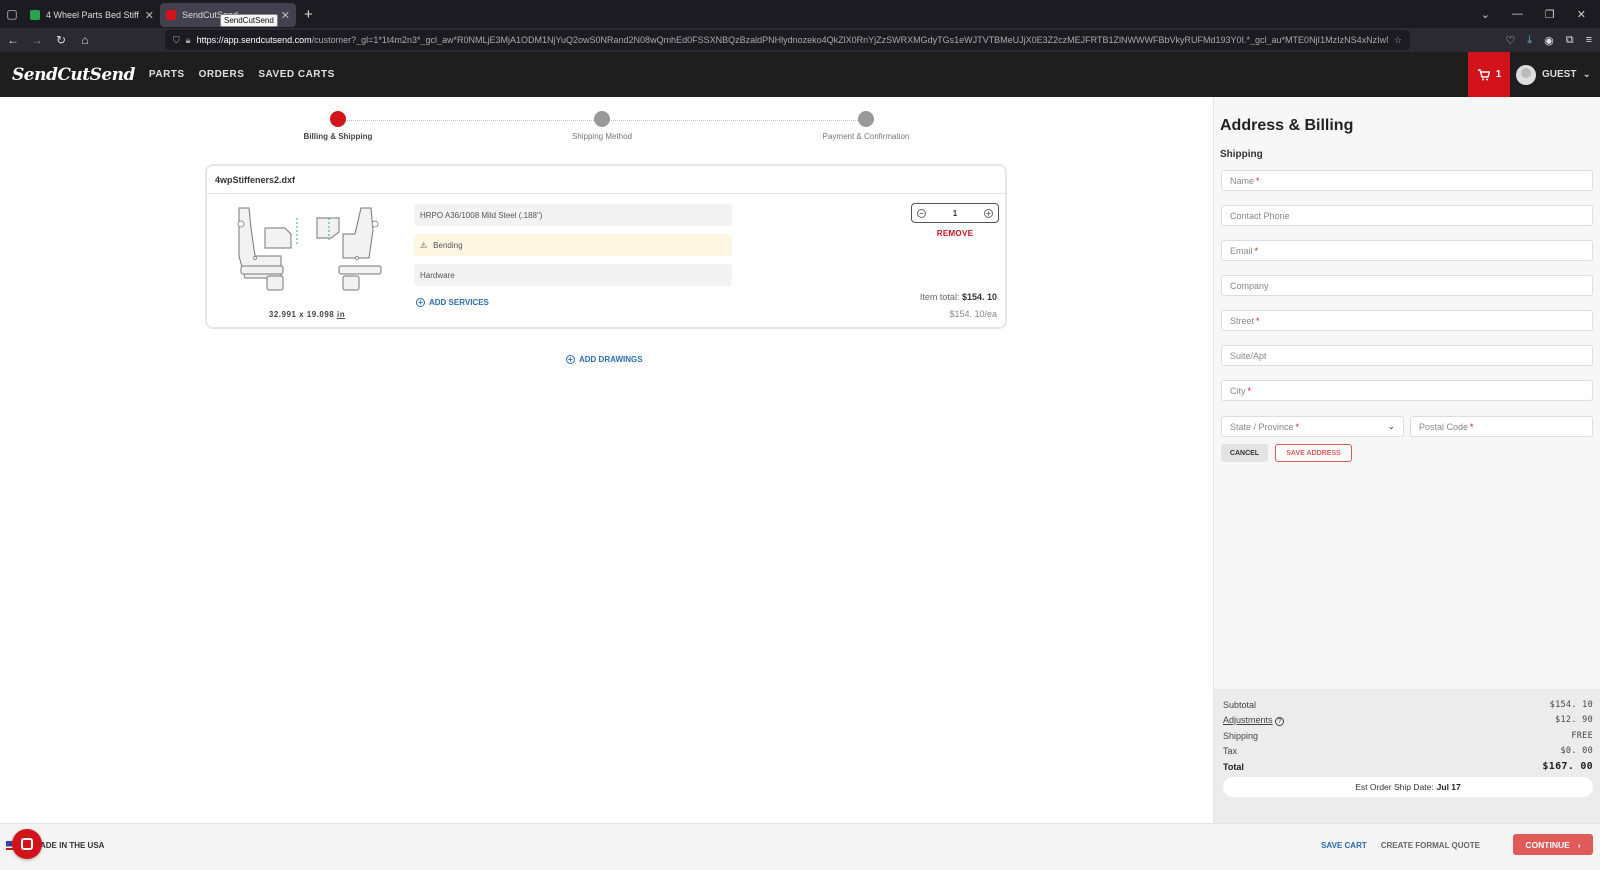 This screenshot has width=1600, height=870. I want to click on shipping-row: Shipping FREE, so click(1408, 735).